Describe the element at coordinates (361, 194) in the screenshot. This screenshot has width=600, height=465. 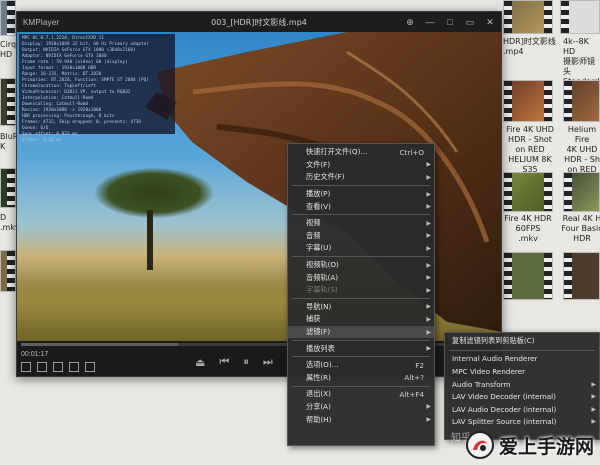
I see `menu-item: 播放(P) ▶` at that location.